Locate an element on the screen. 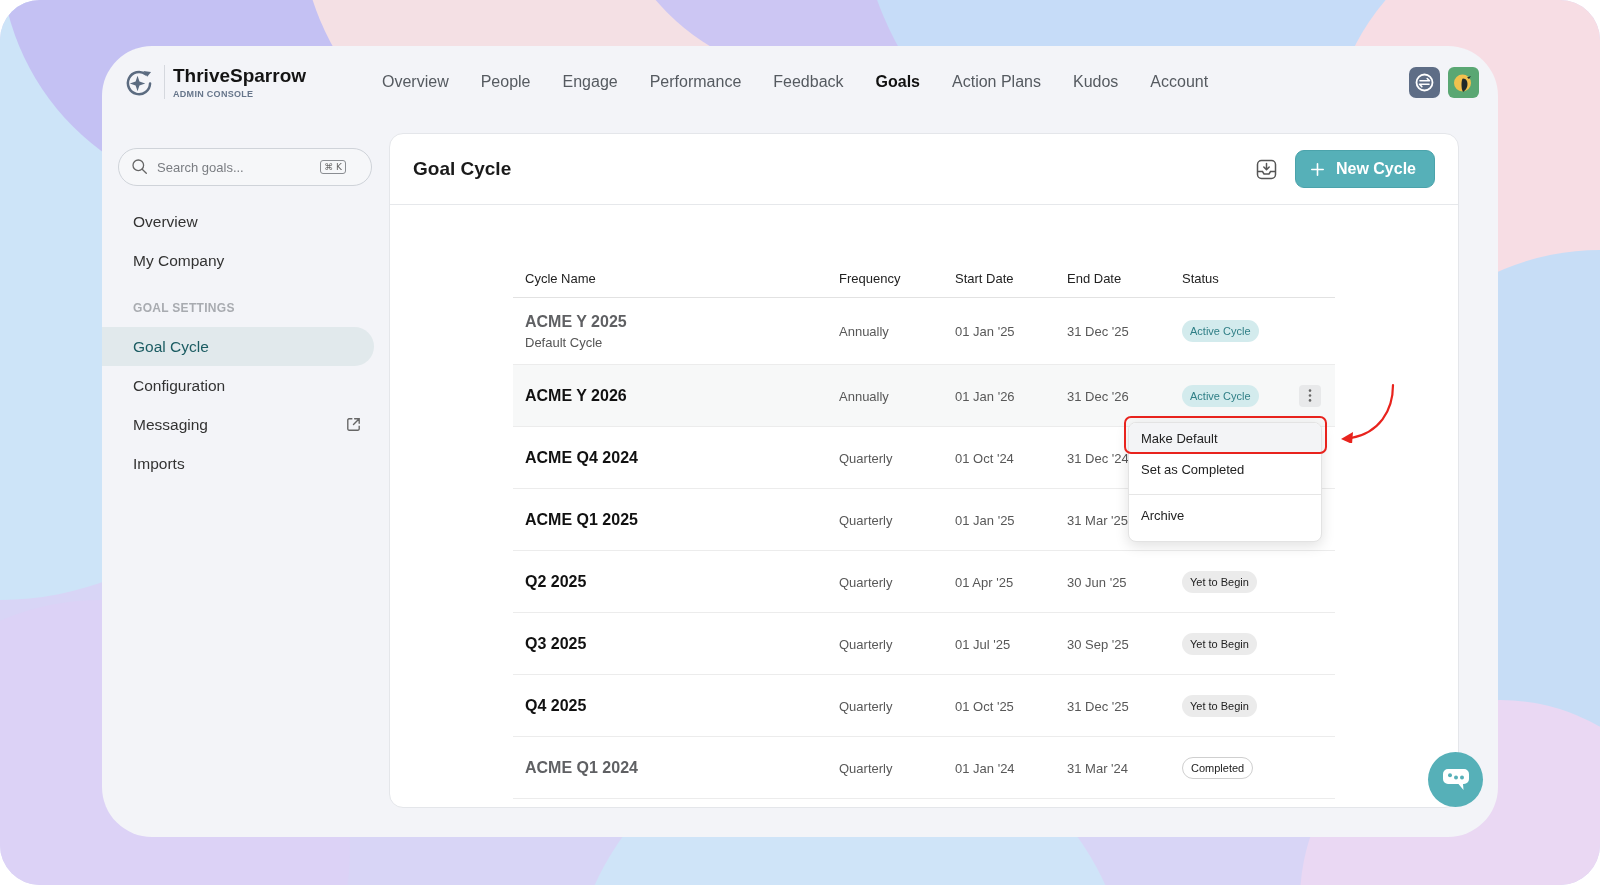  swap-icon is located at coordinates (1424, 82).